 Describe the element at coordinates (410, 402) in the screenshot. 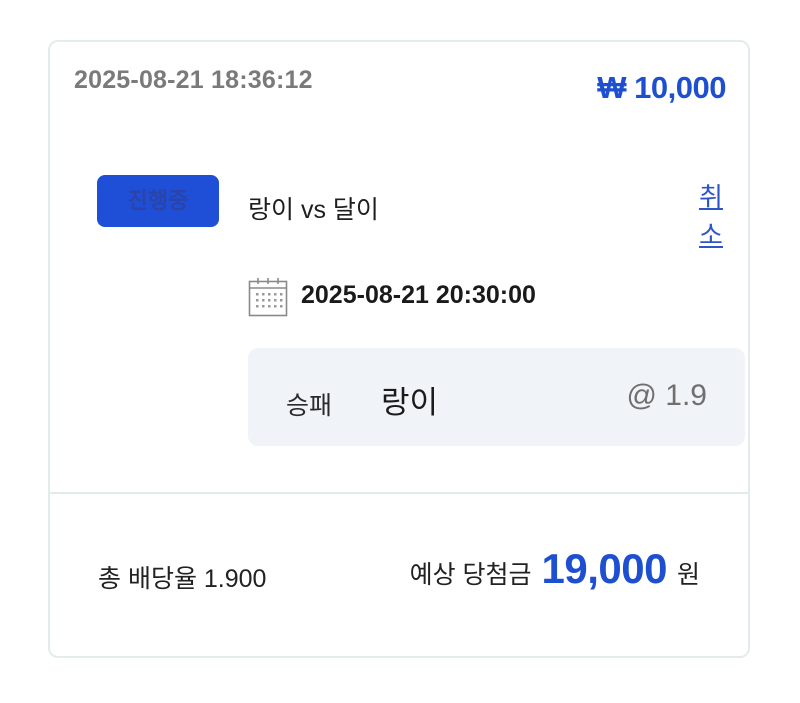

I see `pick-label: 랑이` at that location.